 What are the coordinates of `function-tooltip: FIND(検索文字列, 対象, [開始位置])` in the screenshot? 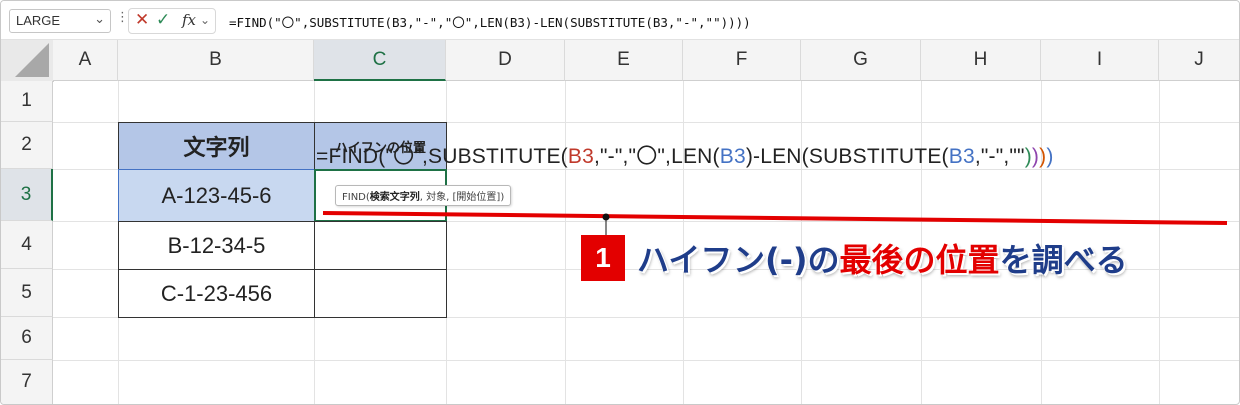 It's located at (423, 195).